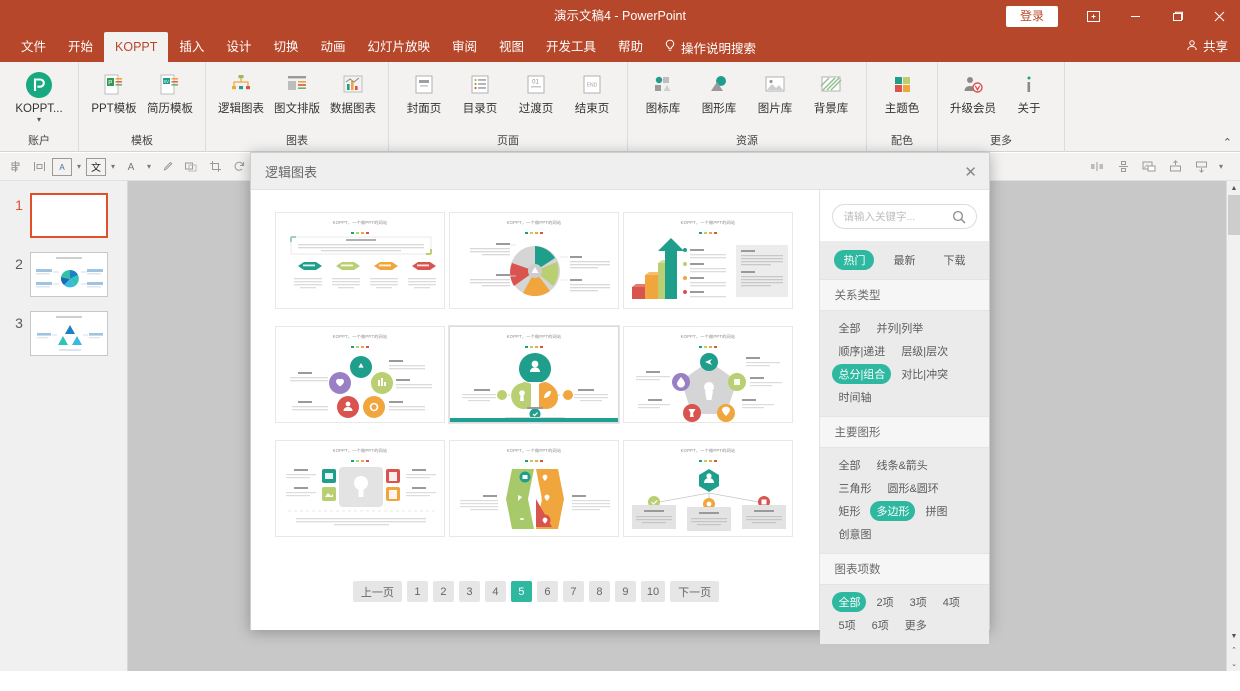 Image resolution: width=1240 pixels, height=691 pixels. I want to click on koppt-account-button: KOPPT... ▾, so click(39, 95).